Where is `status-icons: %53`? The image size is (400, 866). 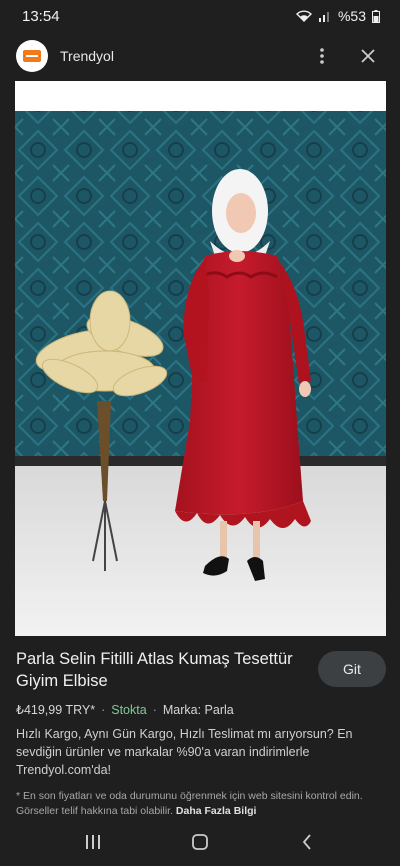 status-icons: %53 is located at coordinates (337, 16).